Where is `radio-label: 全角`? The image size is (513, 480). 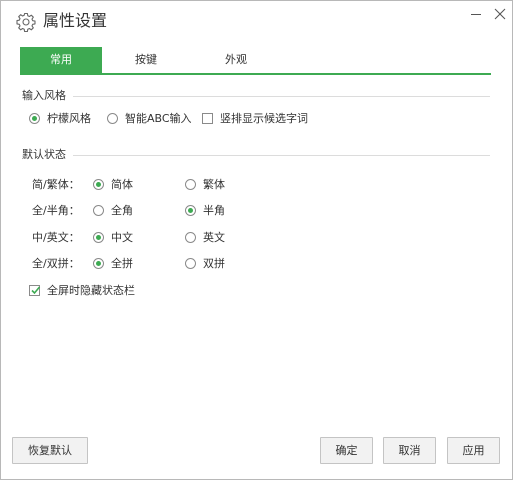 radio-label: 全角 is located at coordinates (122, 210).